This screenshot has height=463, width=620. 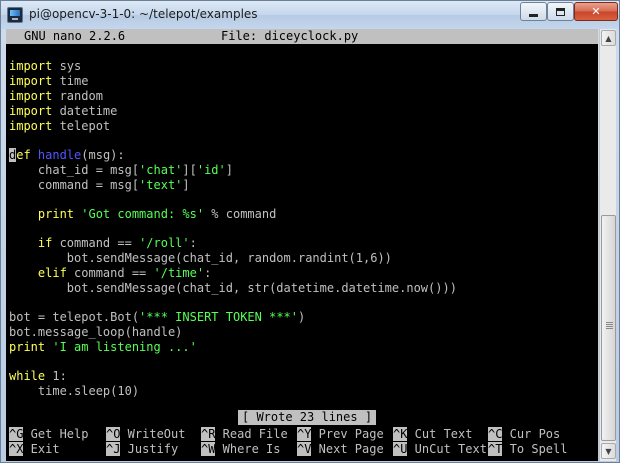 I want to click on shortcut-justify: ^J Justify, so click(x=142, y=449).